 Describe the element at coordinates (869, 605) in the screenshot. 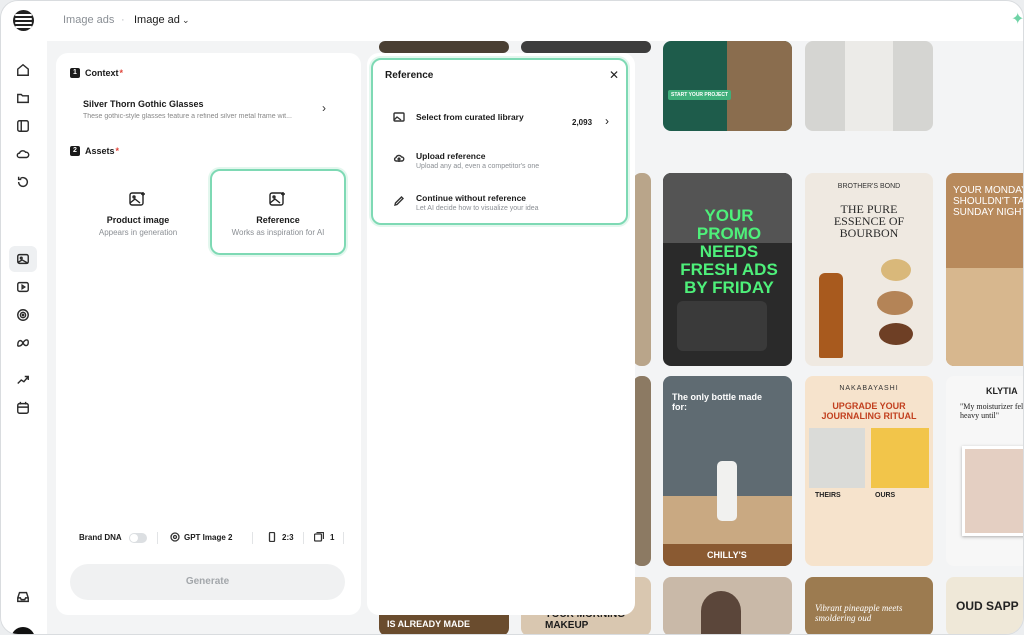

I see `gallery-tile: Vibrant pineapple meets smoldering oud` at that location.